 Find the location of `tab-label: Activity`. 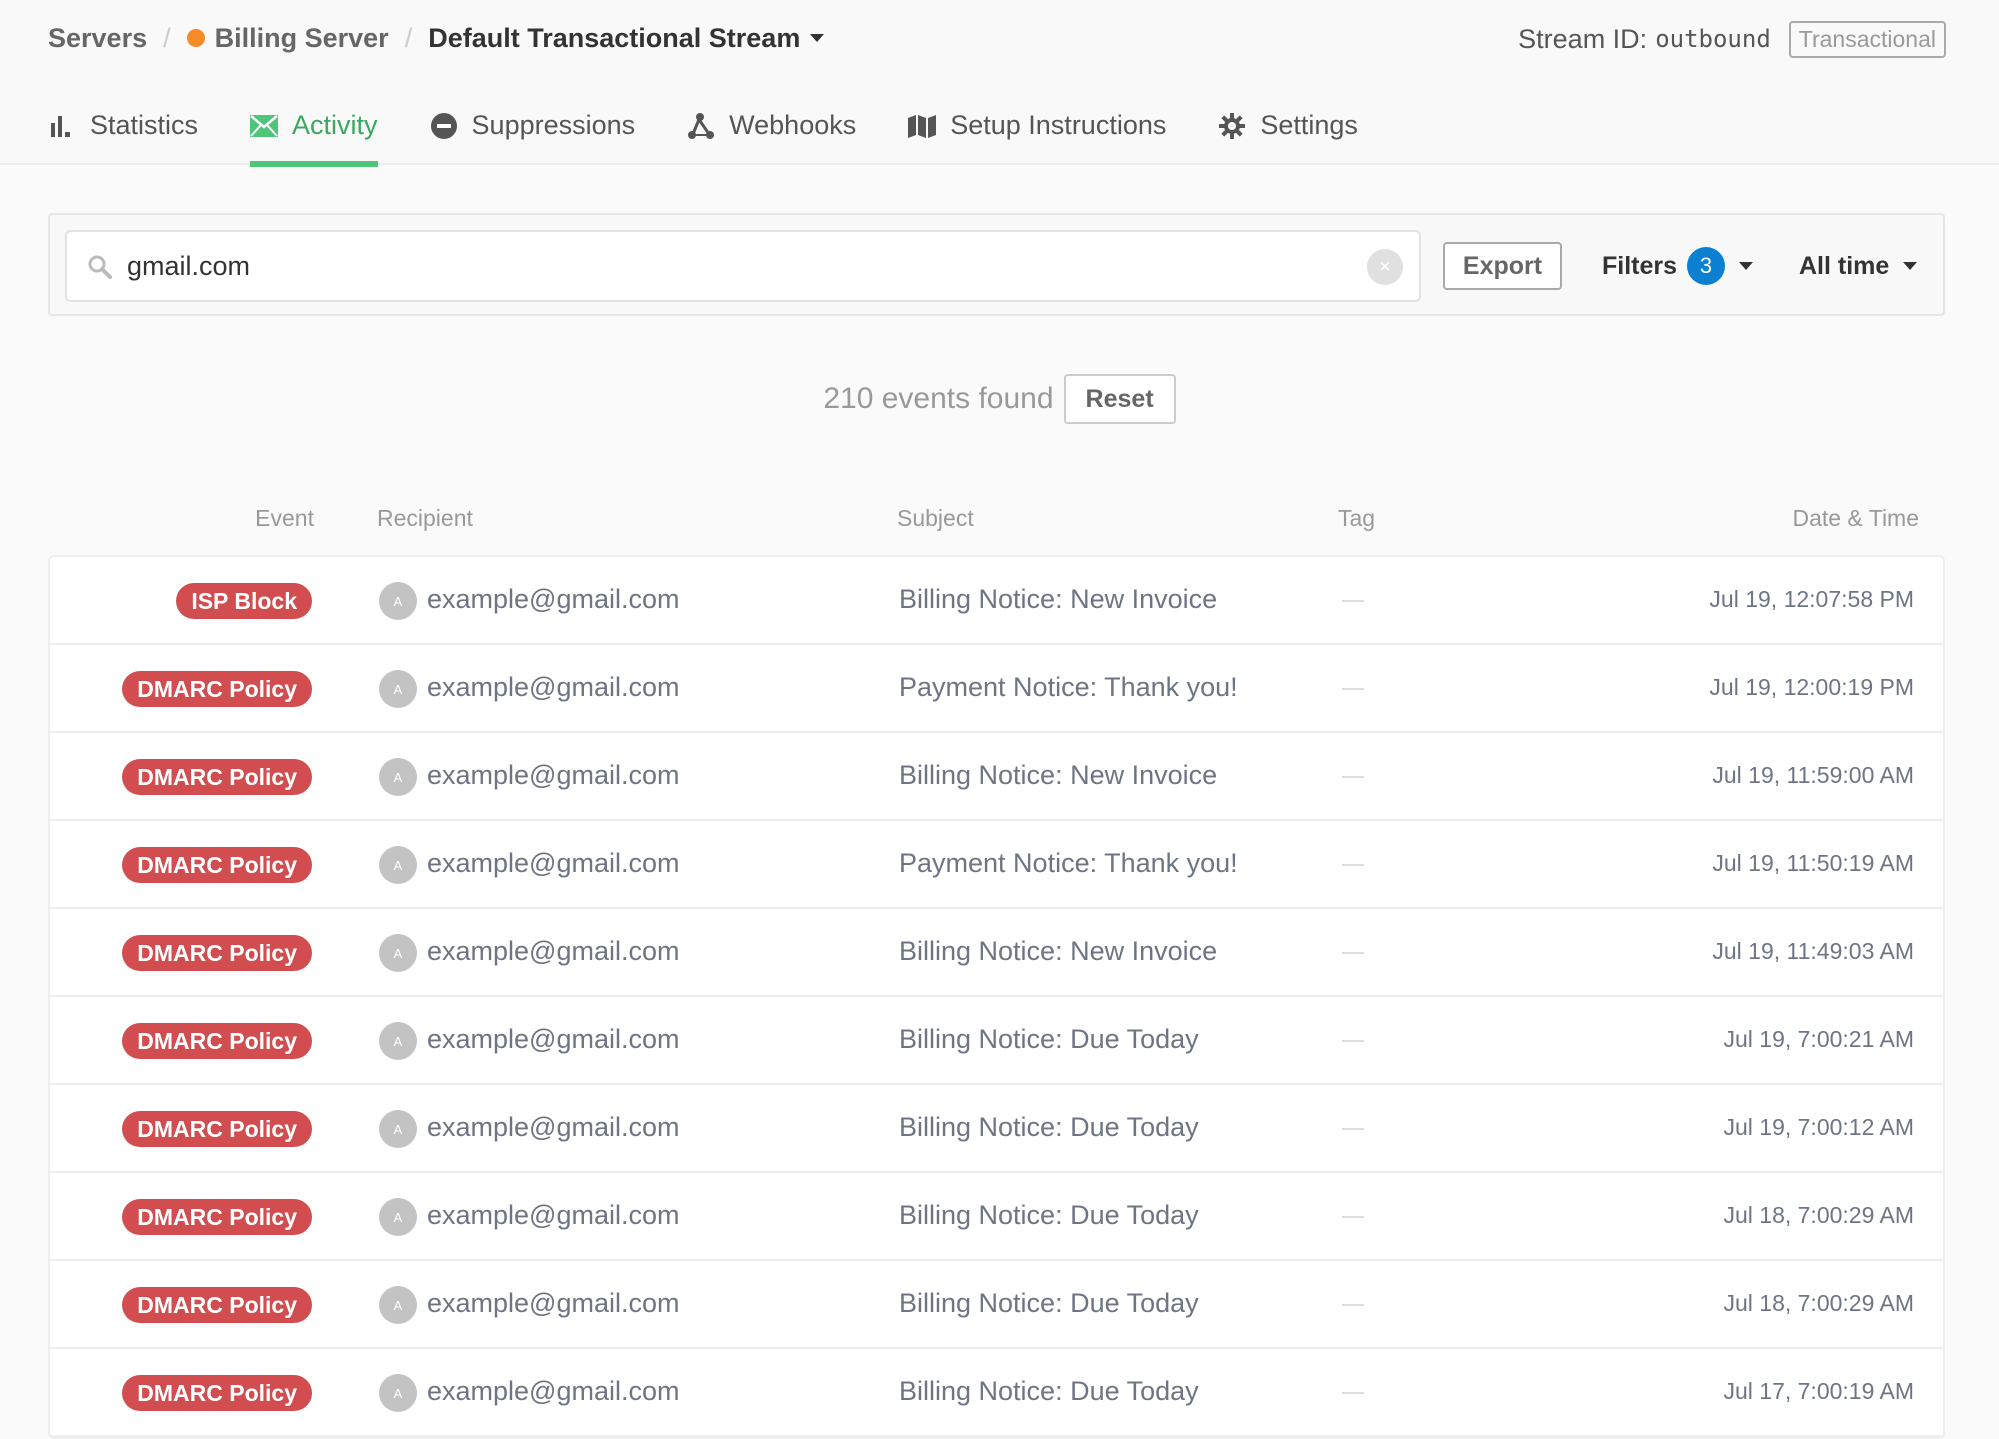

tab-label: Activity is located at coordinates (335, 125).